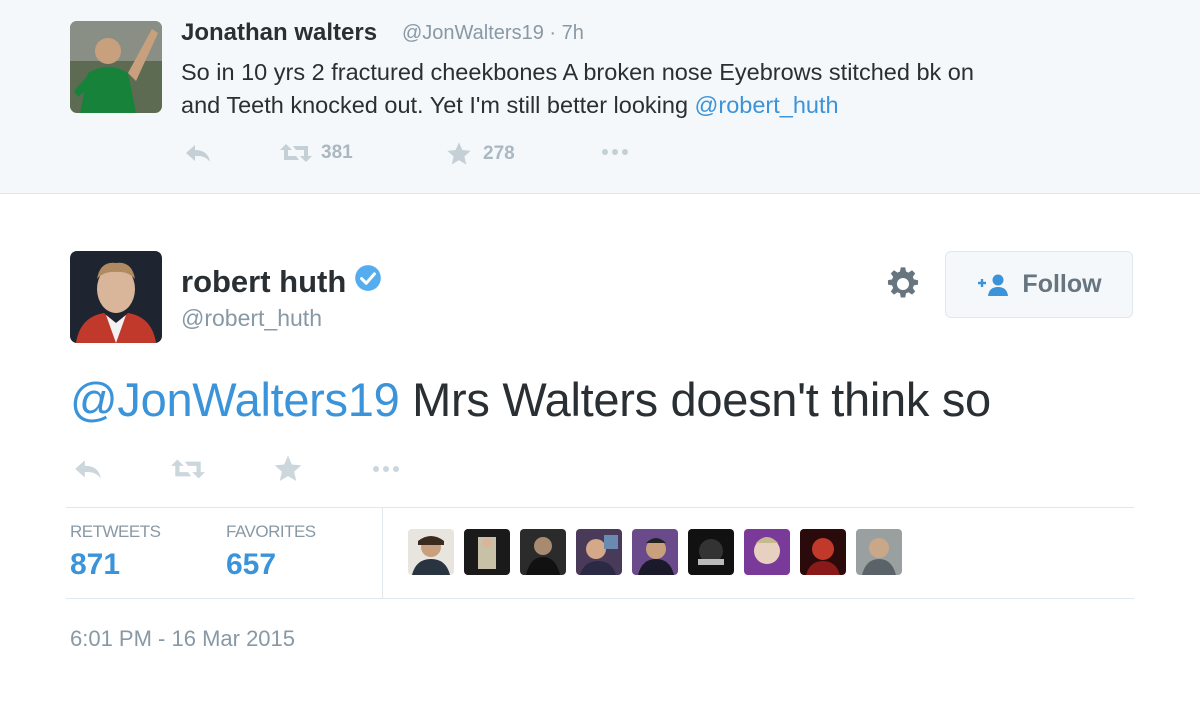  I want to click on main-favorite-button, so click(288, 471).